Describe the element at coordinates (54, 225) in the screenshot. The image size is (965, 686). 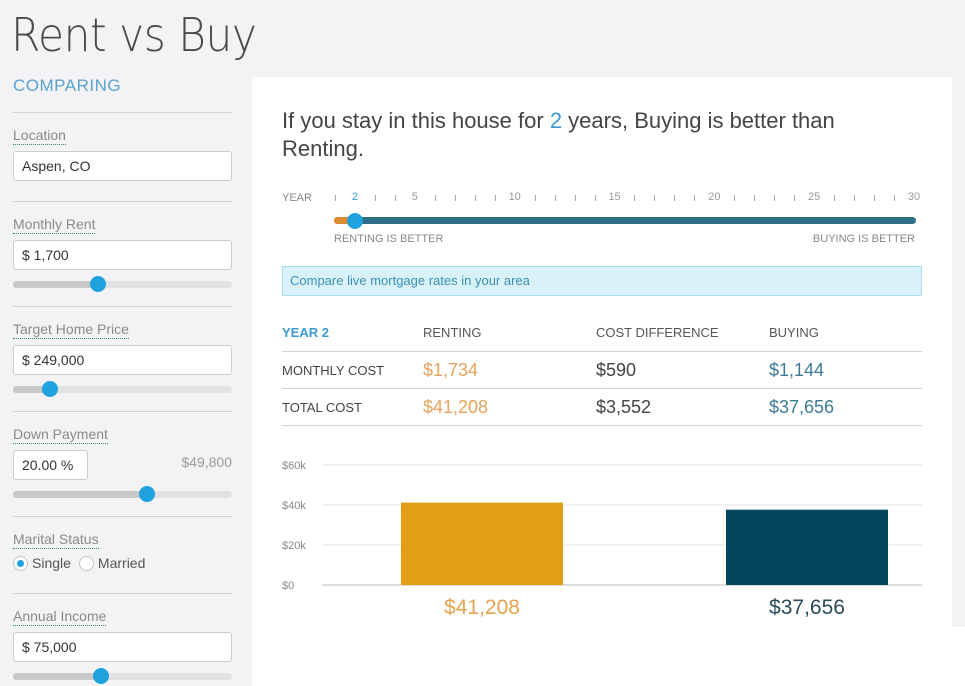
I see `monthly-rent-label: Monthly Rent` at that location.